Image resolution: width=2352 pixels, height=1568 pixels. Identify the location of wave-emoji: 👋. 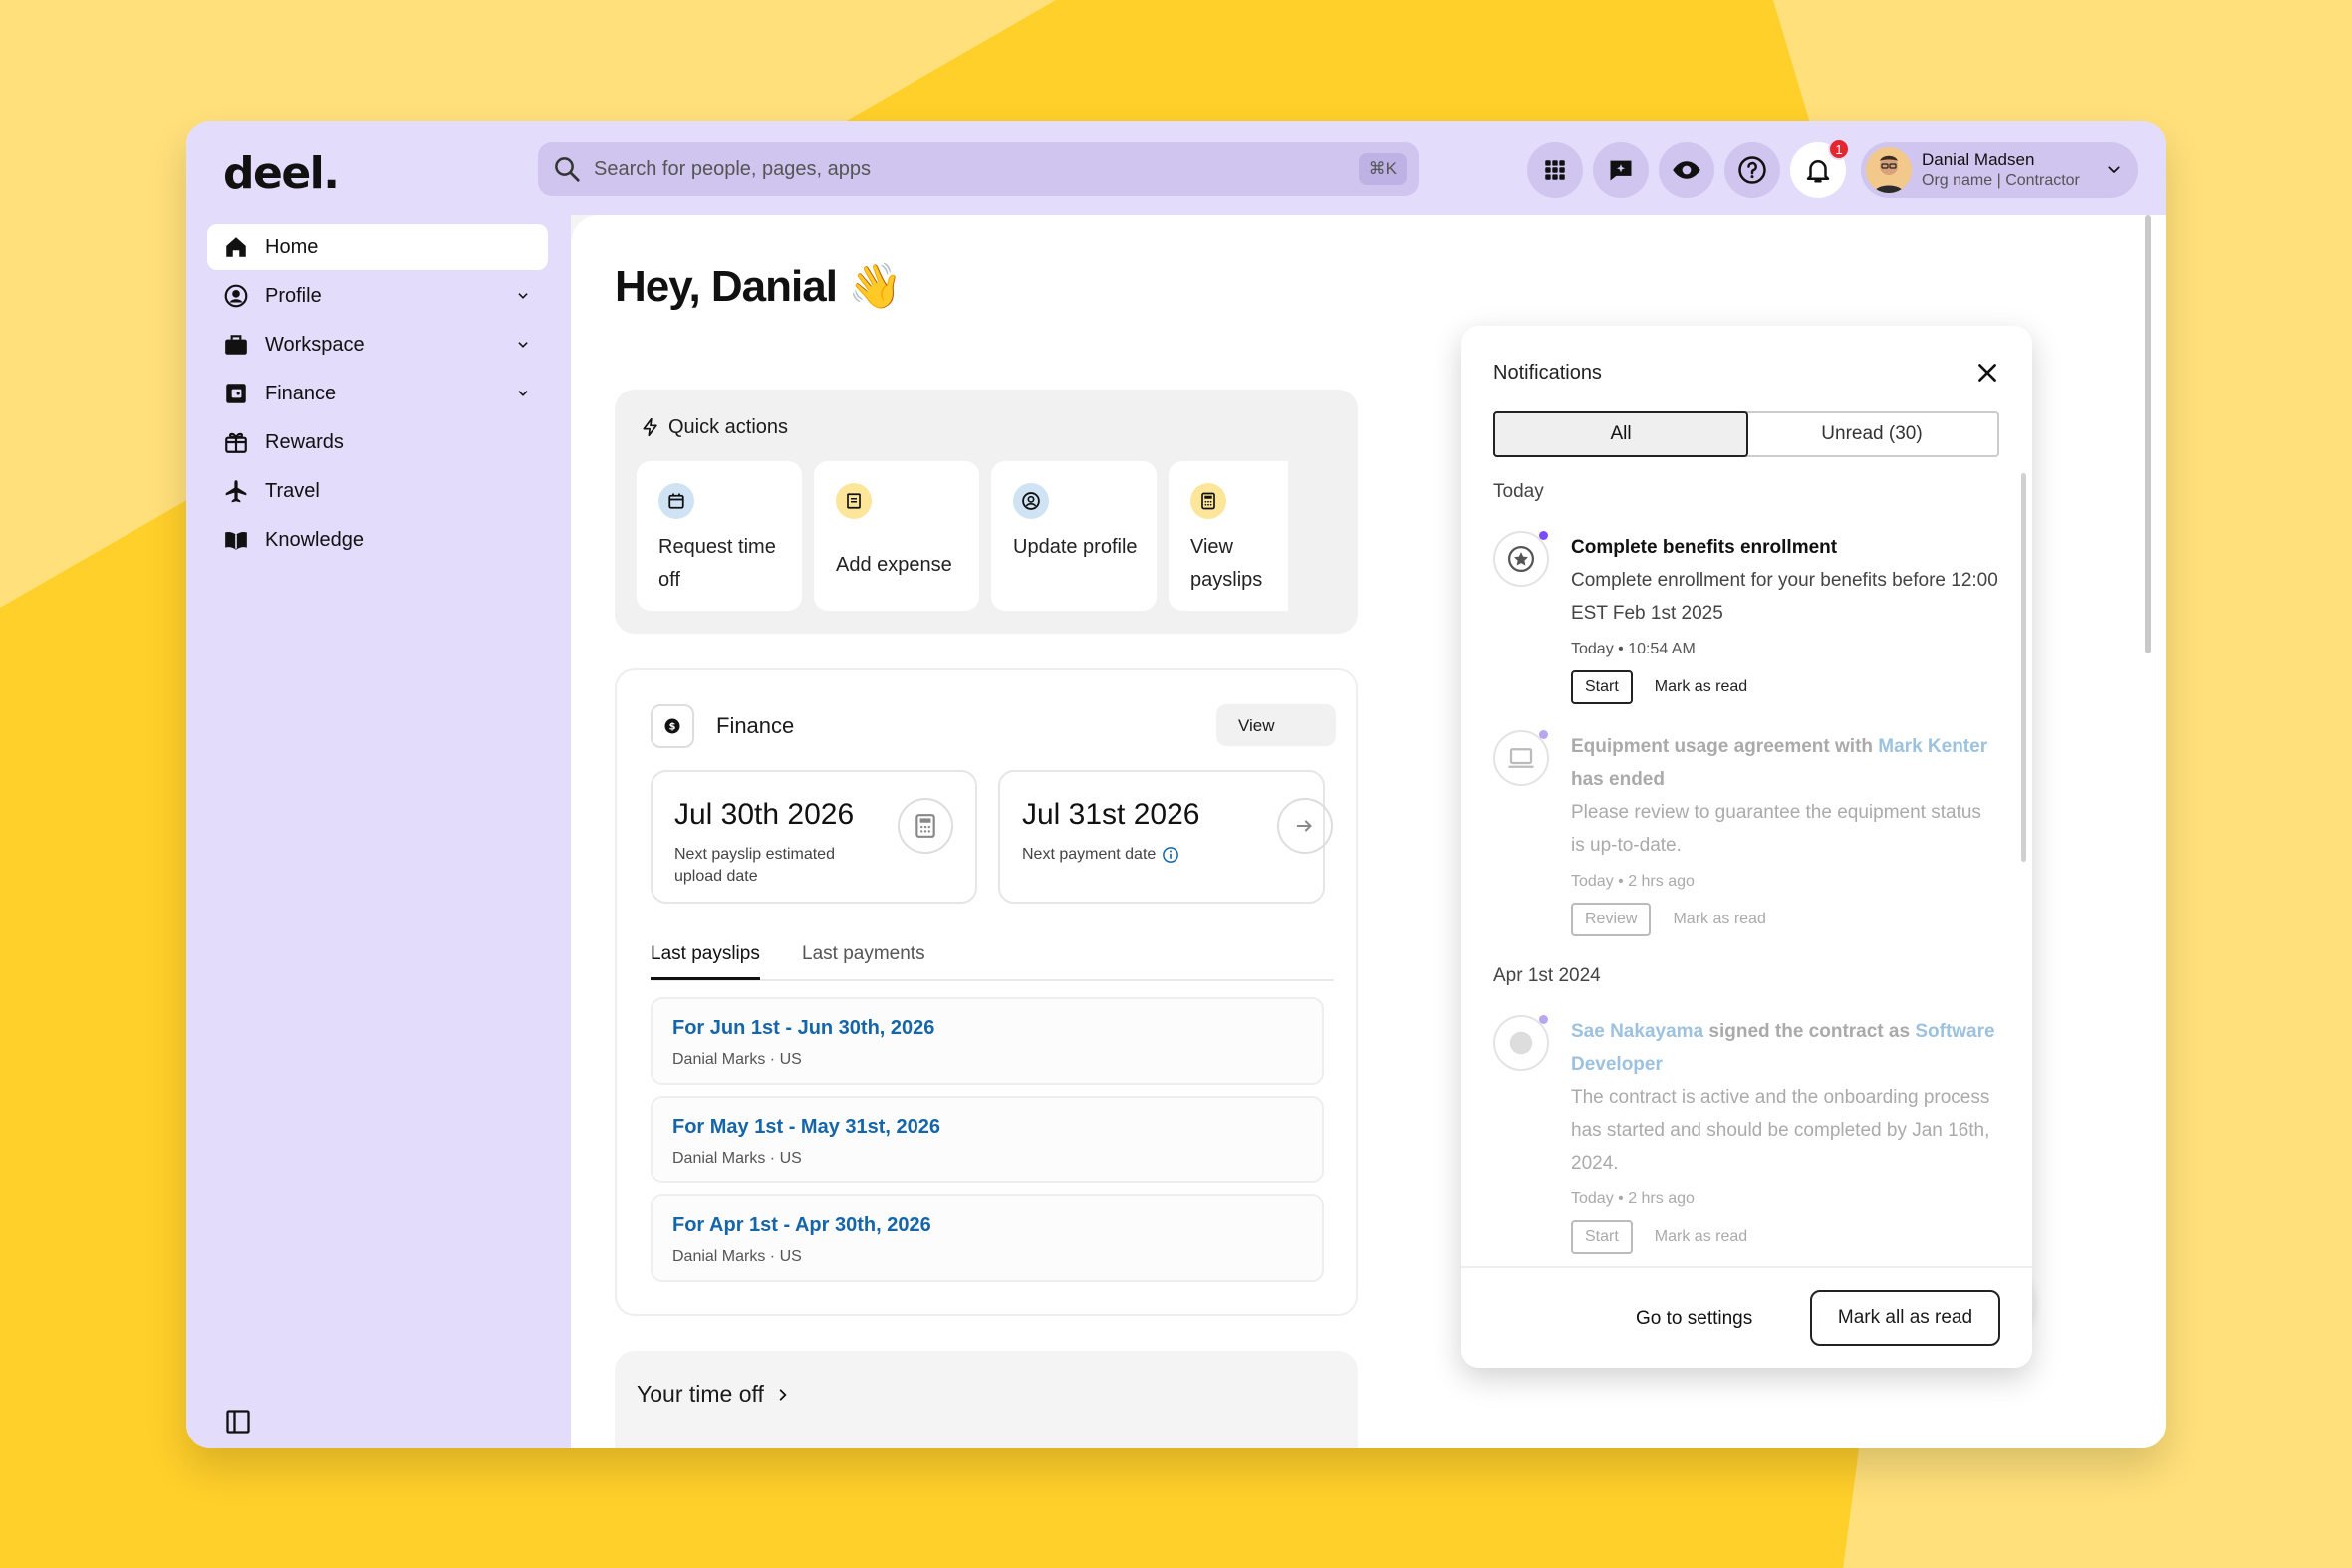
(876, 286).